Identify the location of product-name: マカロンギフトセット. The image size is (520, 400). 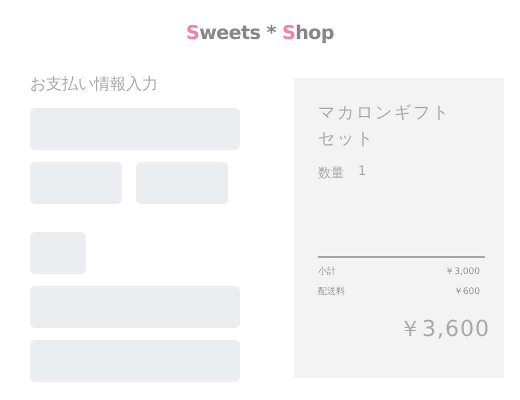
(385, 126).